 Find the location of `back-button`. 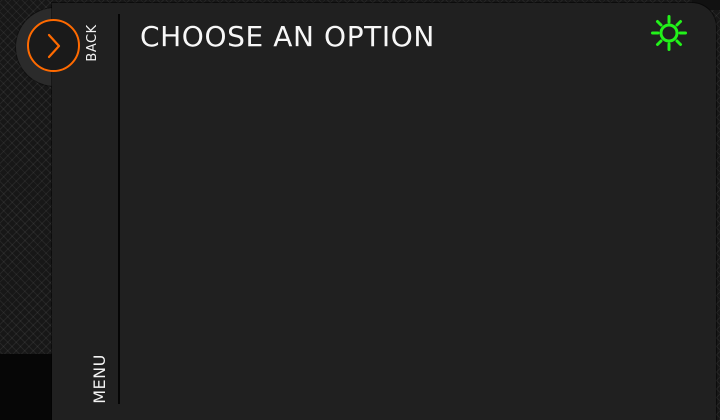

back-button is located at coordinates (53, 45).